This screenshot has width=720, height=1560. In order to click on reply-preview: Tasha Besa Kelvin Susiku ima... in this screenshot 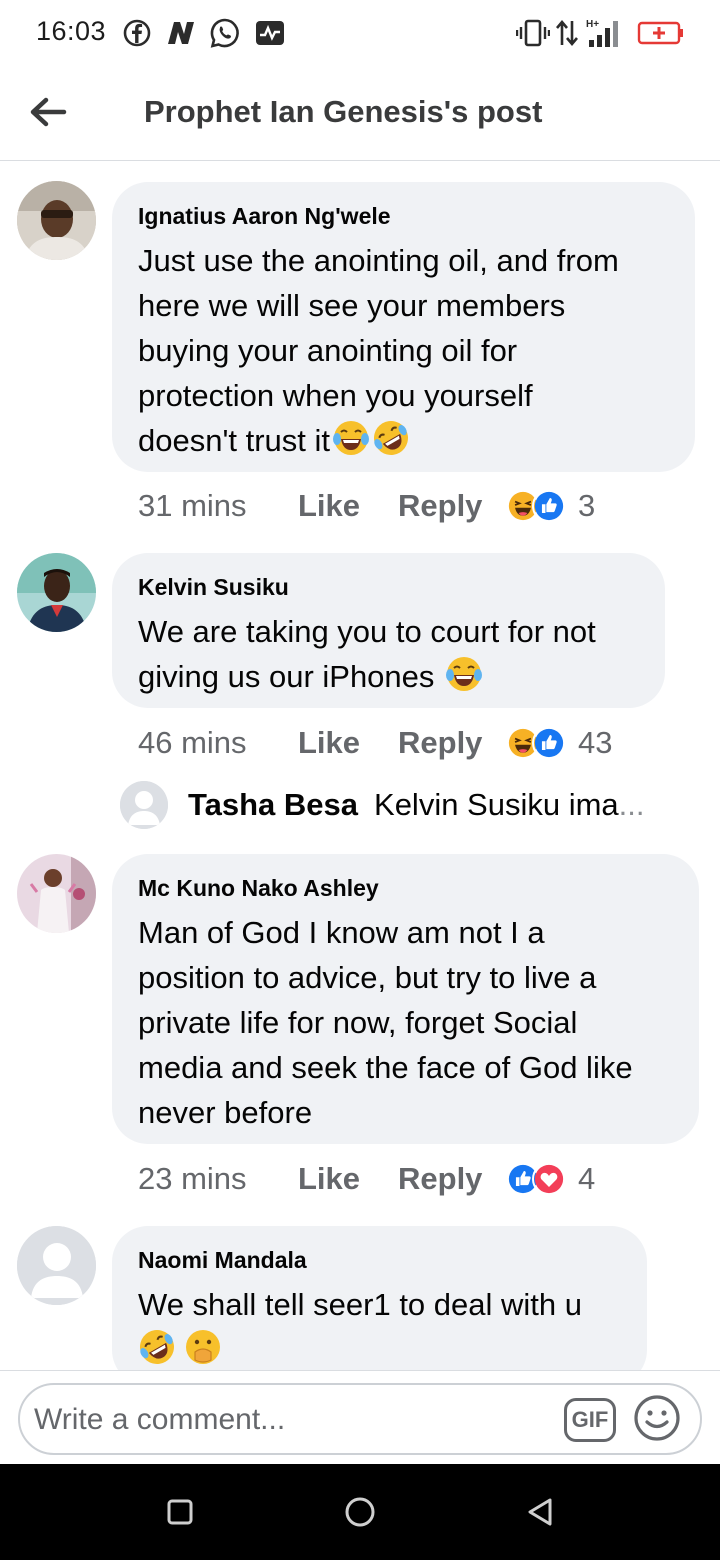, I will do `click(382, 805)`.